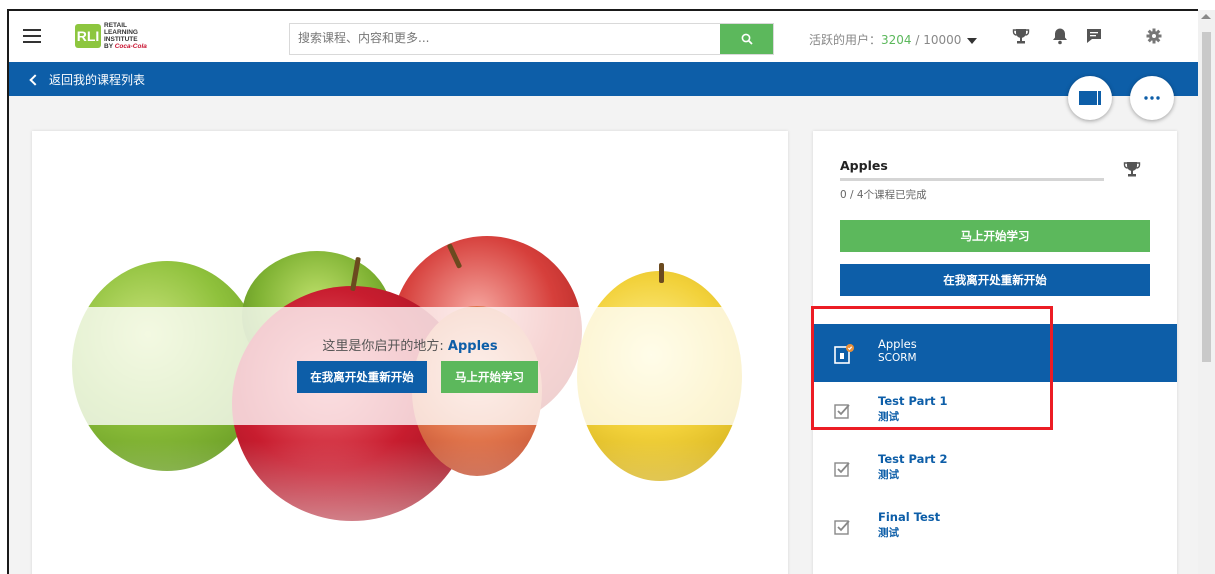 This screenshot has height=574, width=1215. I want to click on logo-line-4: BY Coca-Cola, so click(125, 46).